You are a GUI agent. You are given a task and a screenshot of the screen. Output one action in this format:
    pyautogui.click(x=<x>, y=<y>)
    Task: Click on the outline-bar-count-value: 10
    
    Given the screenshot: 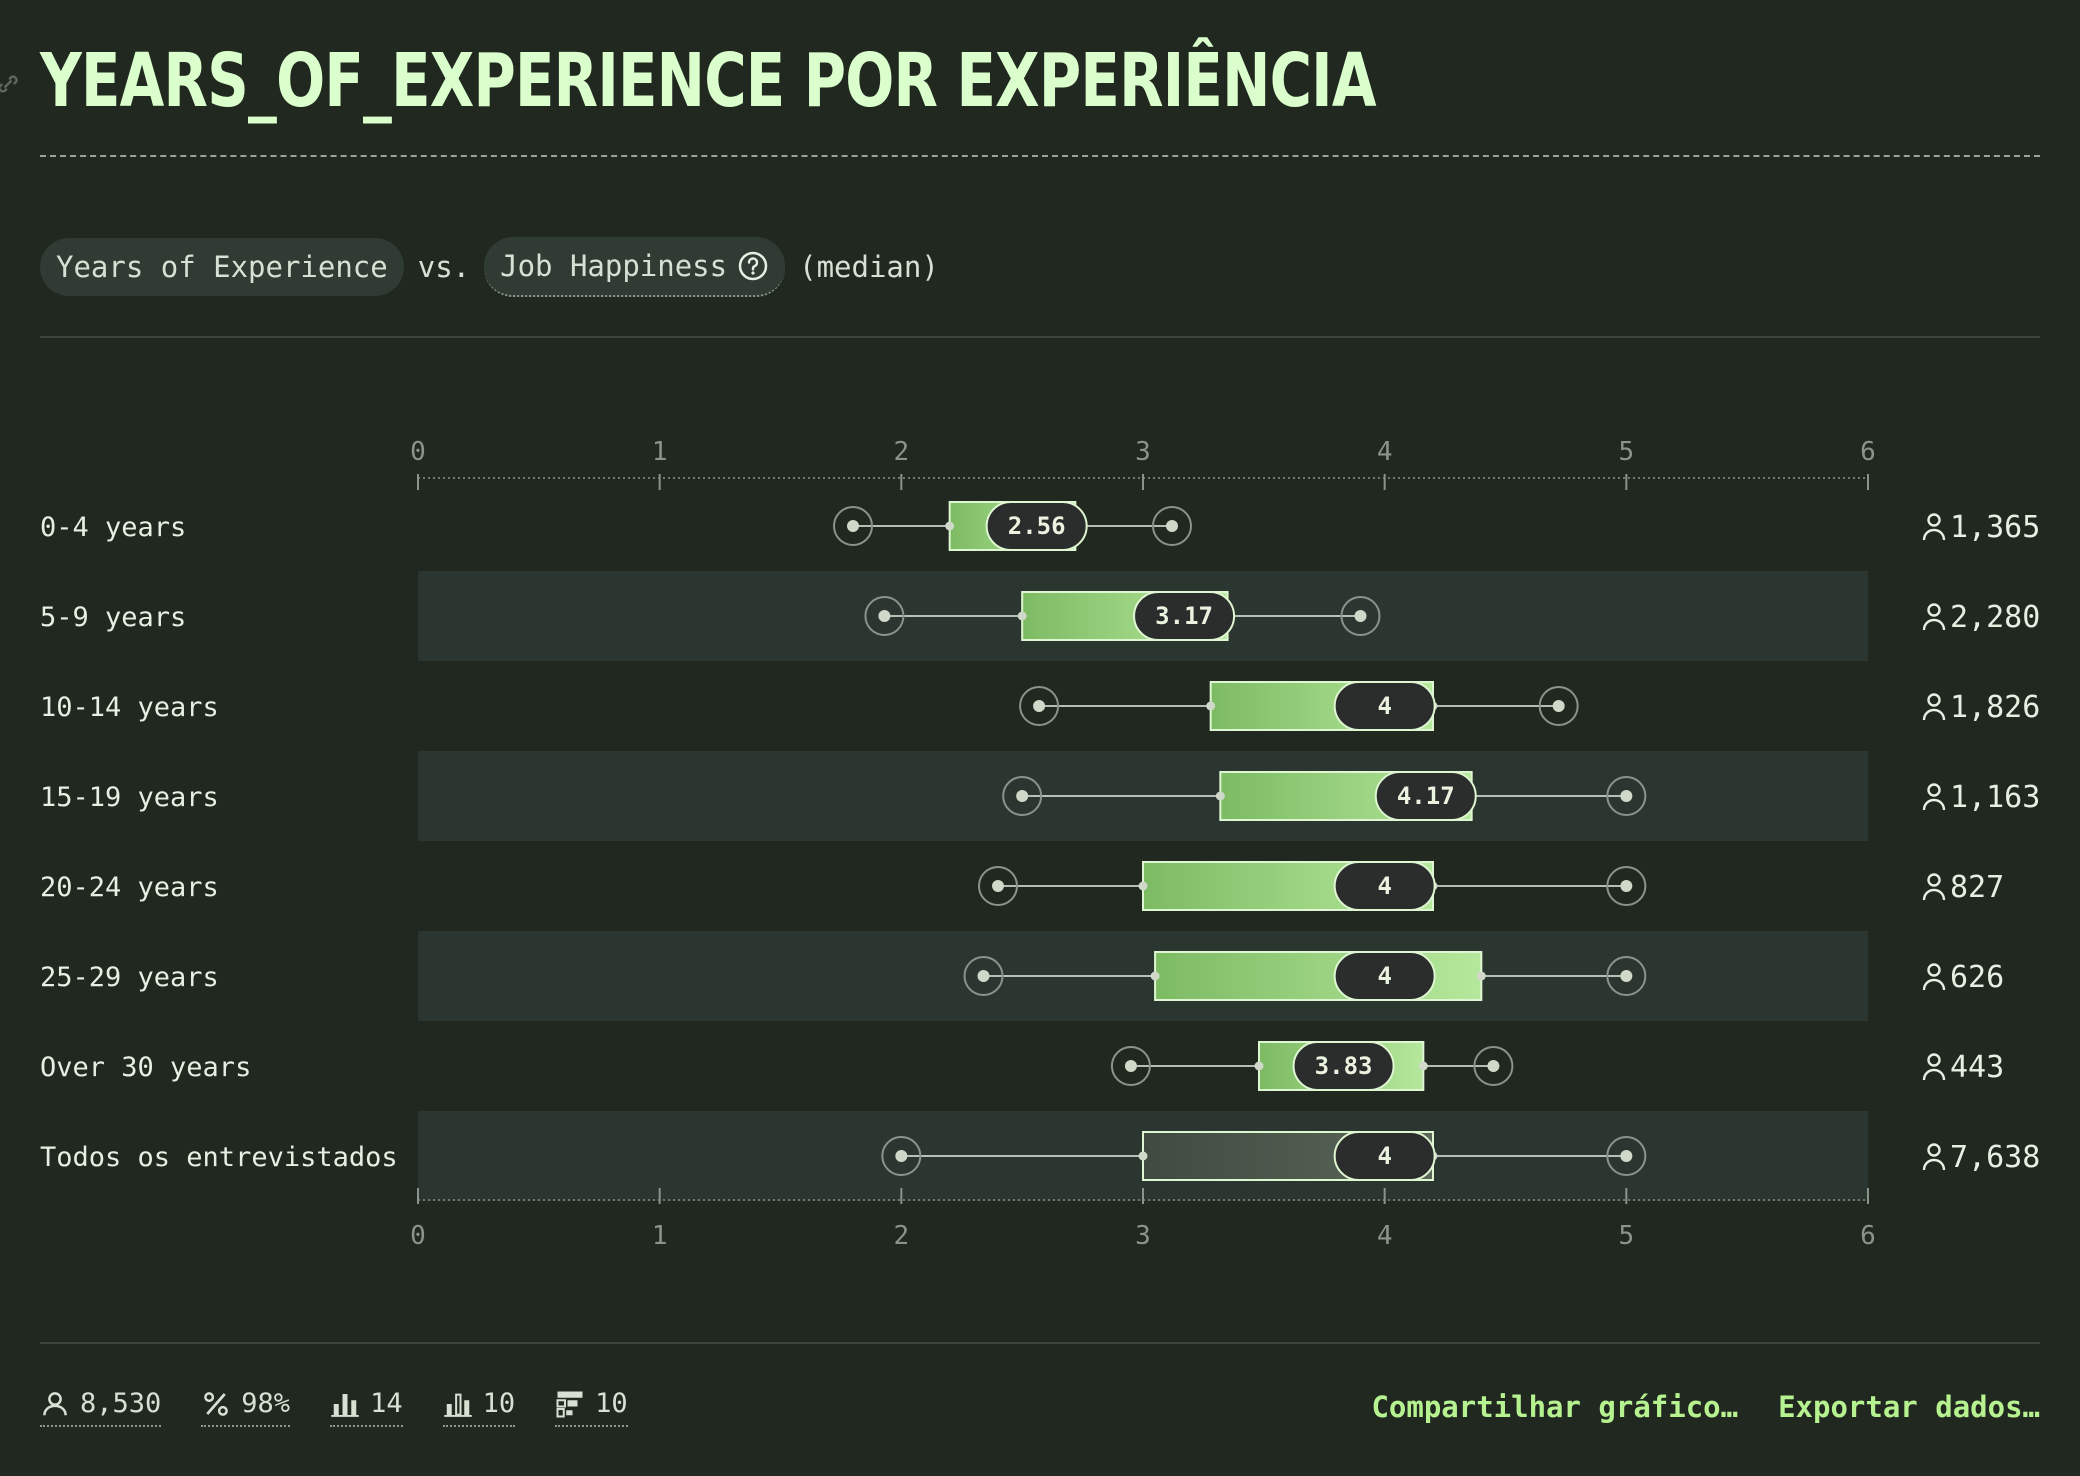 What is the action you would take?
    pyautogui.click(x=499, y=1403)
    